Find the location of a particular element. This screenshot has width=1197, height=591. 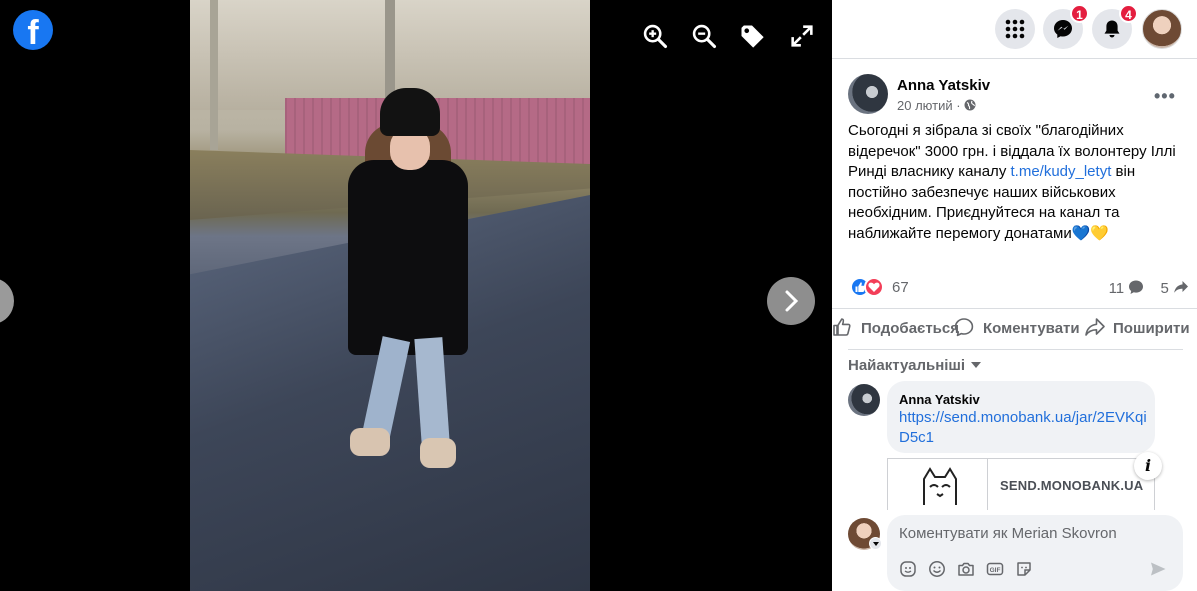

sticker-icon is located at coordinates (1024, 569).